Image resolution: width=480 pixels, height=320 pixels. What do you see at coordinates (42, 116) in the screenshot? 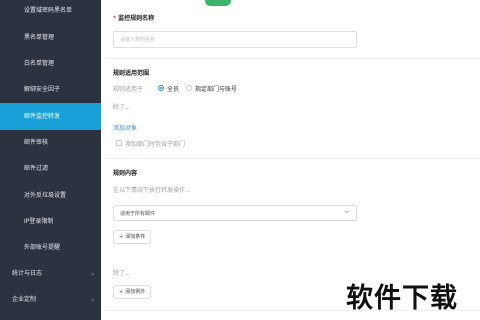
I see `sidebar-item-label: 邮件监控转发` at bounding box center [42, 116].